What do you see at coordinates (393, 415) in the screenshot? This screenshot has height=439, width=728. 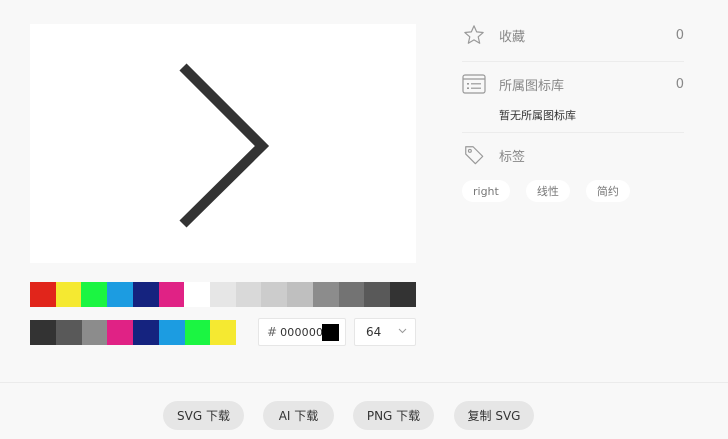 I see `png-download-button: PNG 下载` at bounding box center [393, 415].